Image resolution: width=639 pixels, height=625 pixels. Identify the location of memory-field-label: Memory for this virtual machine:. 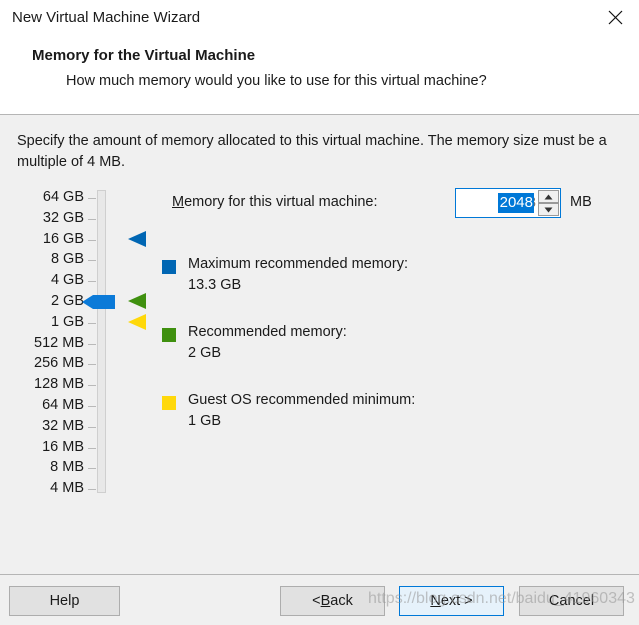
(275, 202).